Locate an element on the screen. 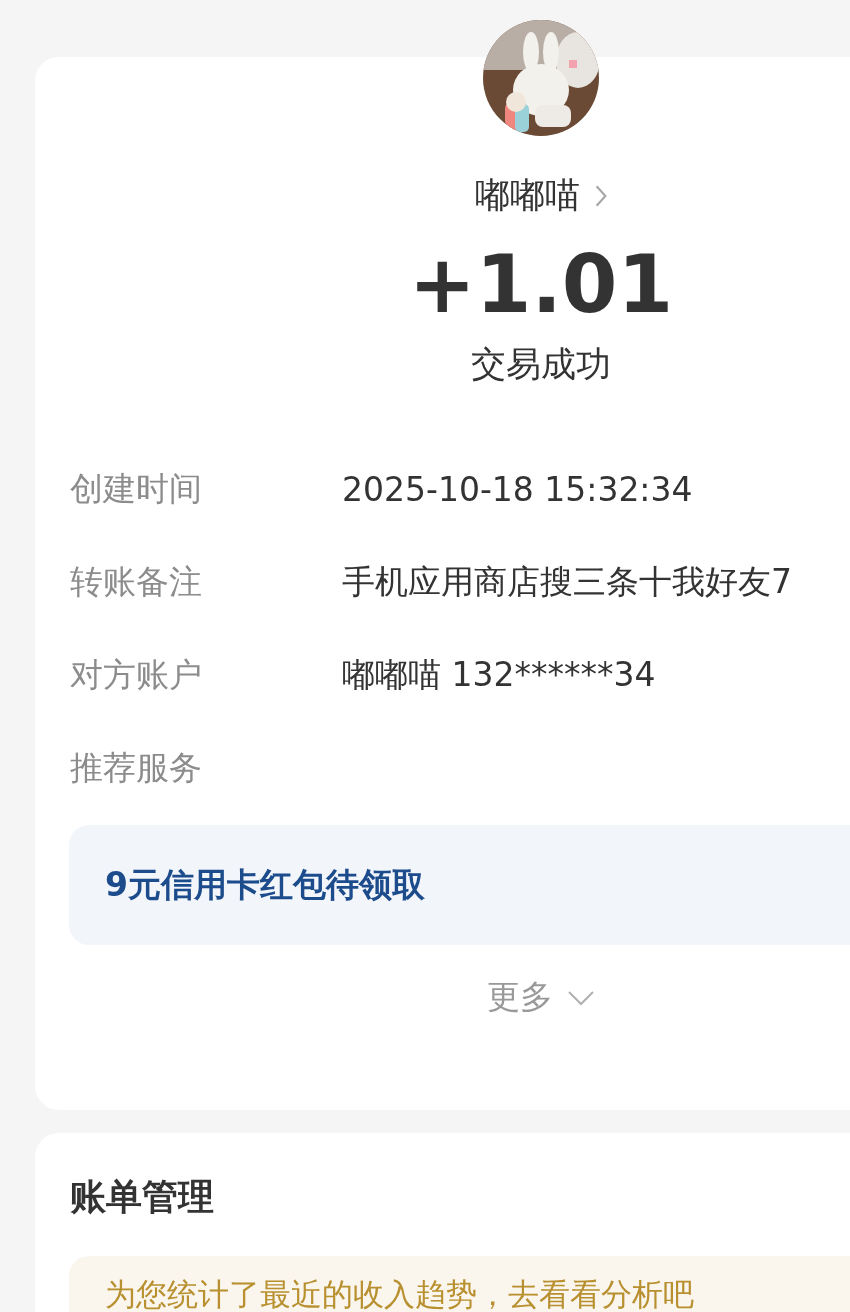 Image resolution: width=850 pixels, height=1312 pixels. chevron-down-icon is located at coordinates (581, 997).